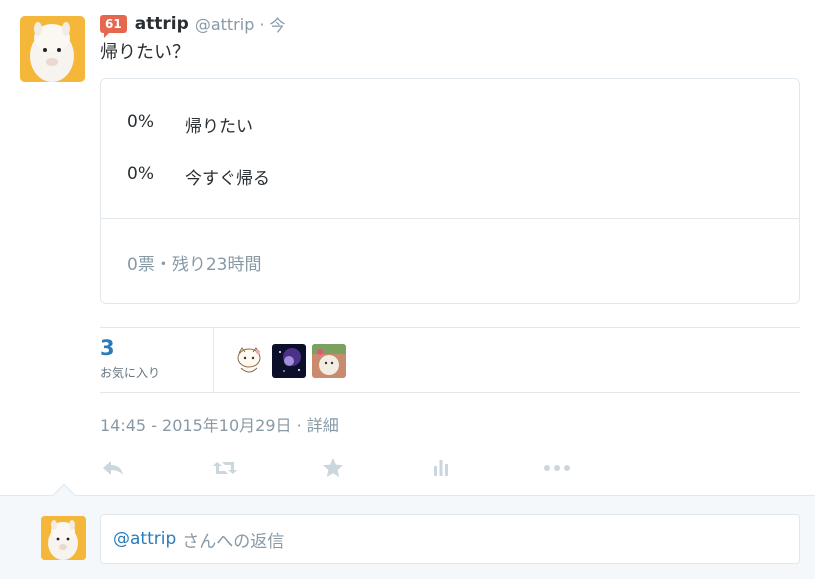 The height and width of the screenshot is (579, 815). What do you see at coordinates (145, 52) in the screenshot?
I see `tweet-text: 帰りたい？` at bounding box center [145, 52].